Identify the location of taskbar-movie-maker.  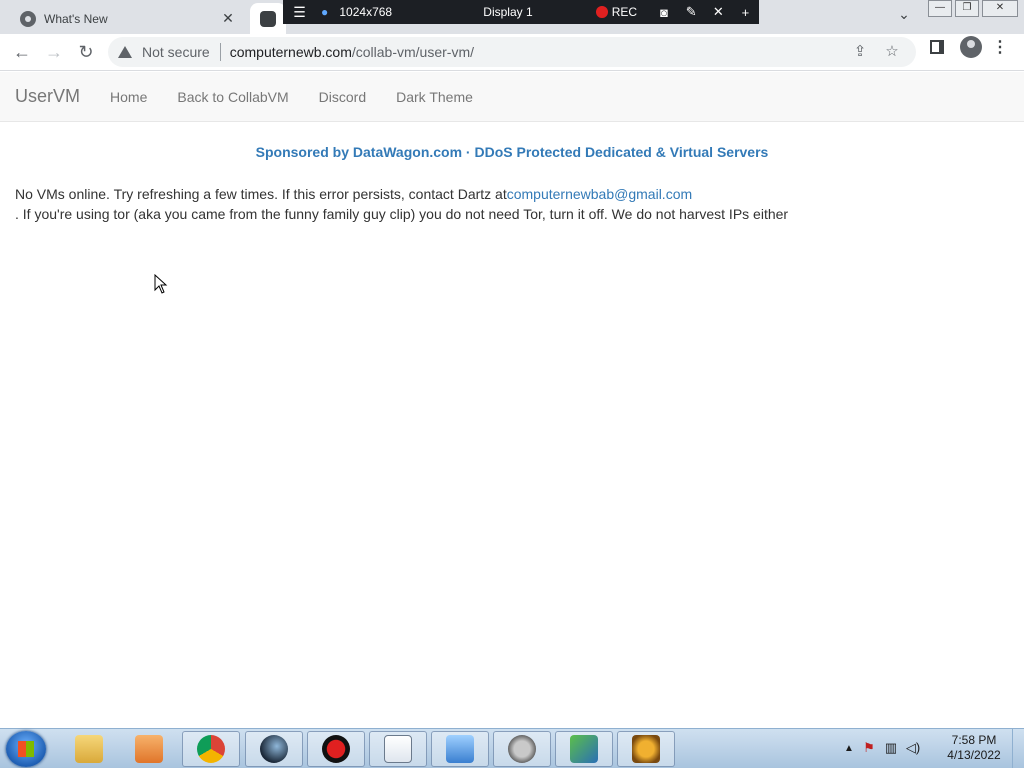
(522, 749).